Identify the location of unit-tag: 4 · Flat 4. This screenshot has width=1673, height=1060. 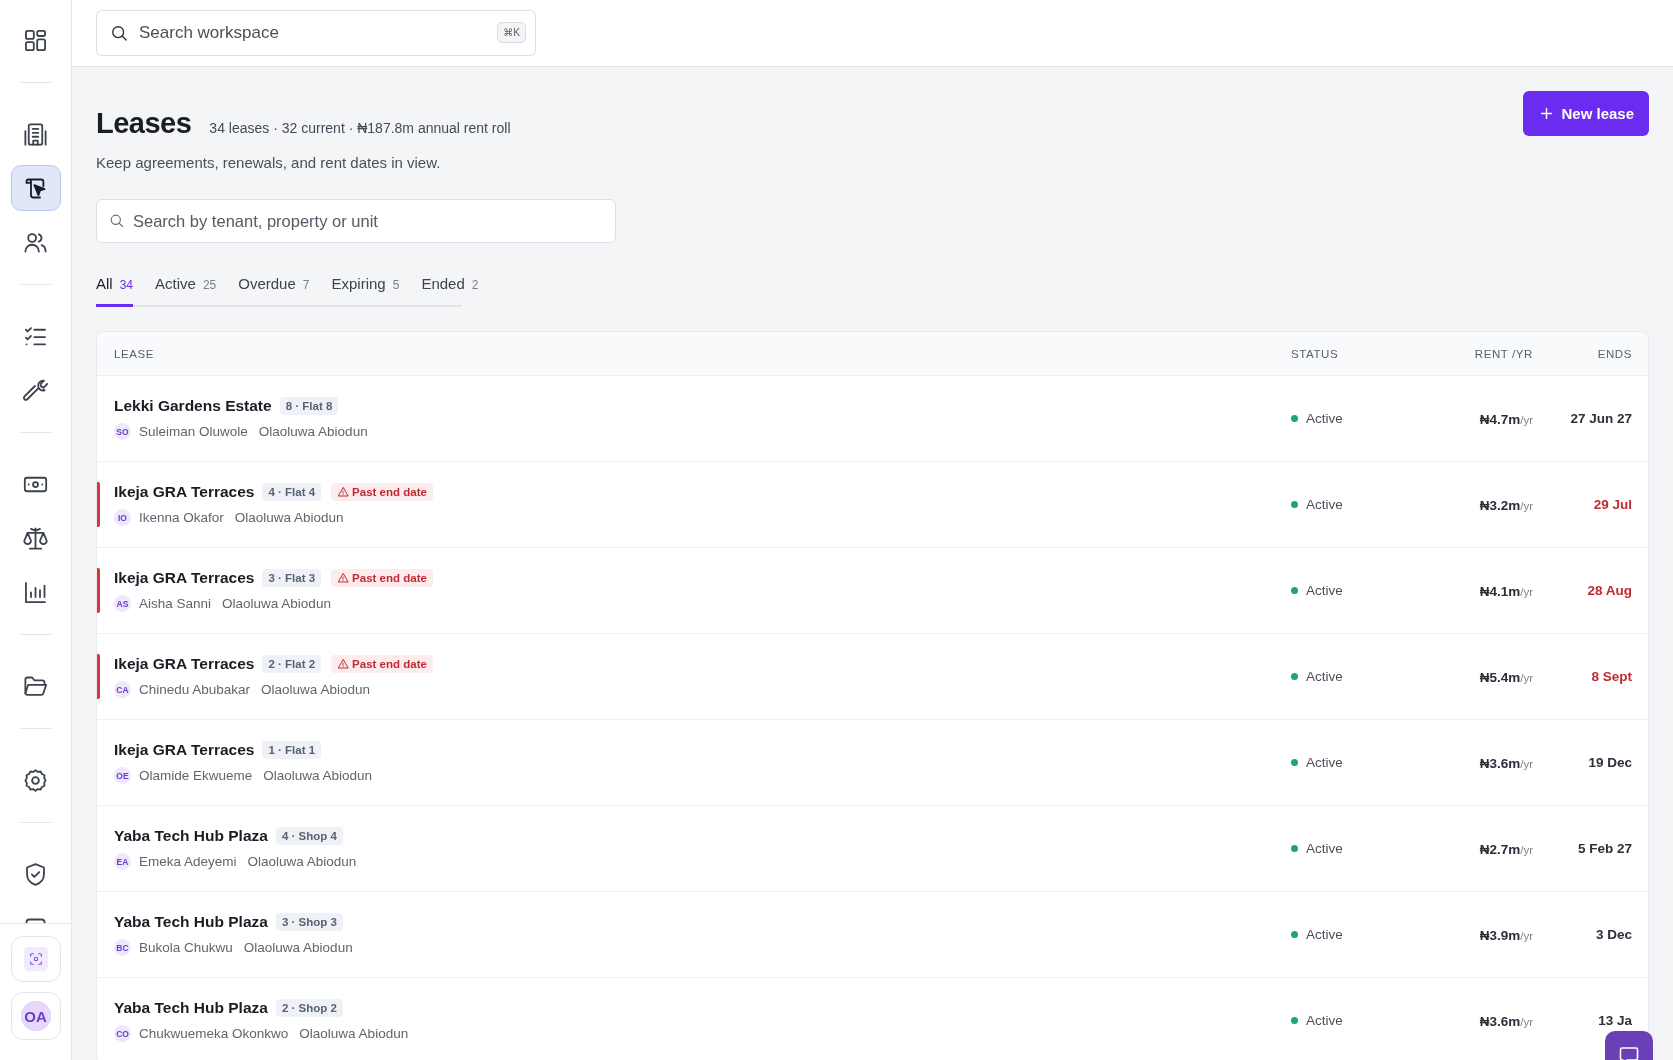
(292, 492).